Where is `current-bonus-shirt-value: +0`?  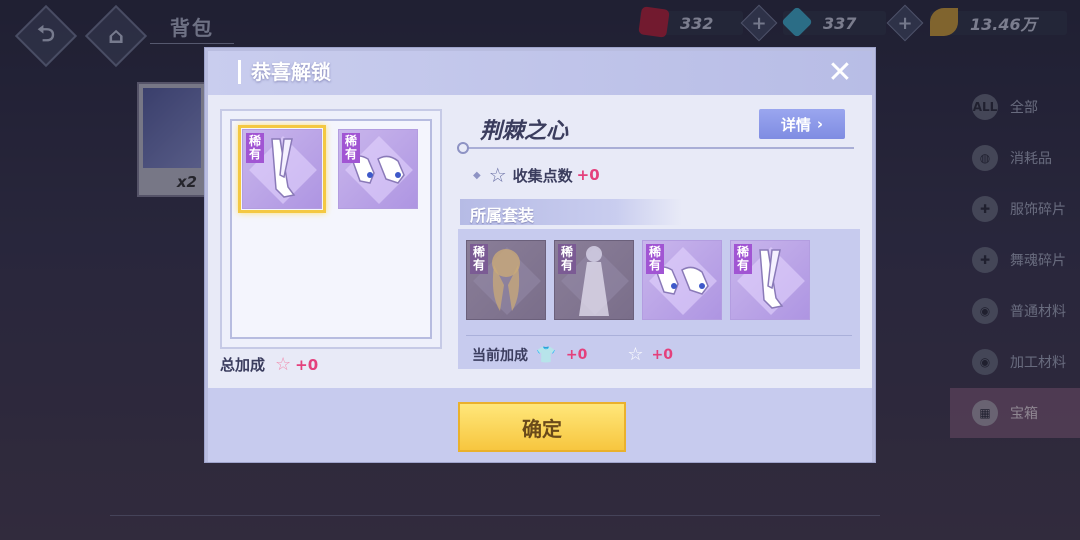 current-bonus-shirt-value: +0 is located at coordinates (576, 354).